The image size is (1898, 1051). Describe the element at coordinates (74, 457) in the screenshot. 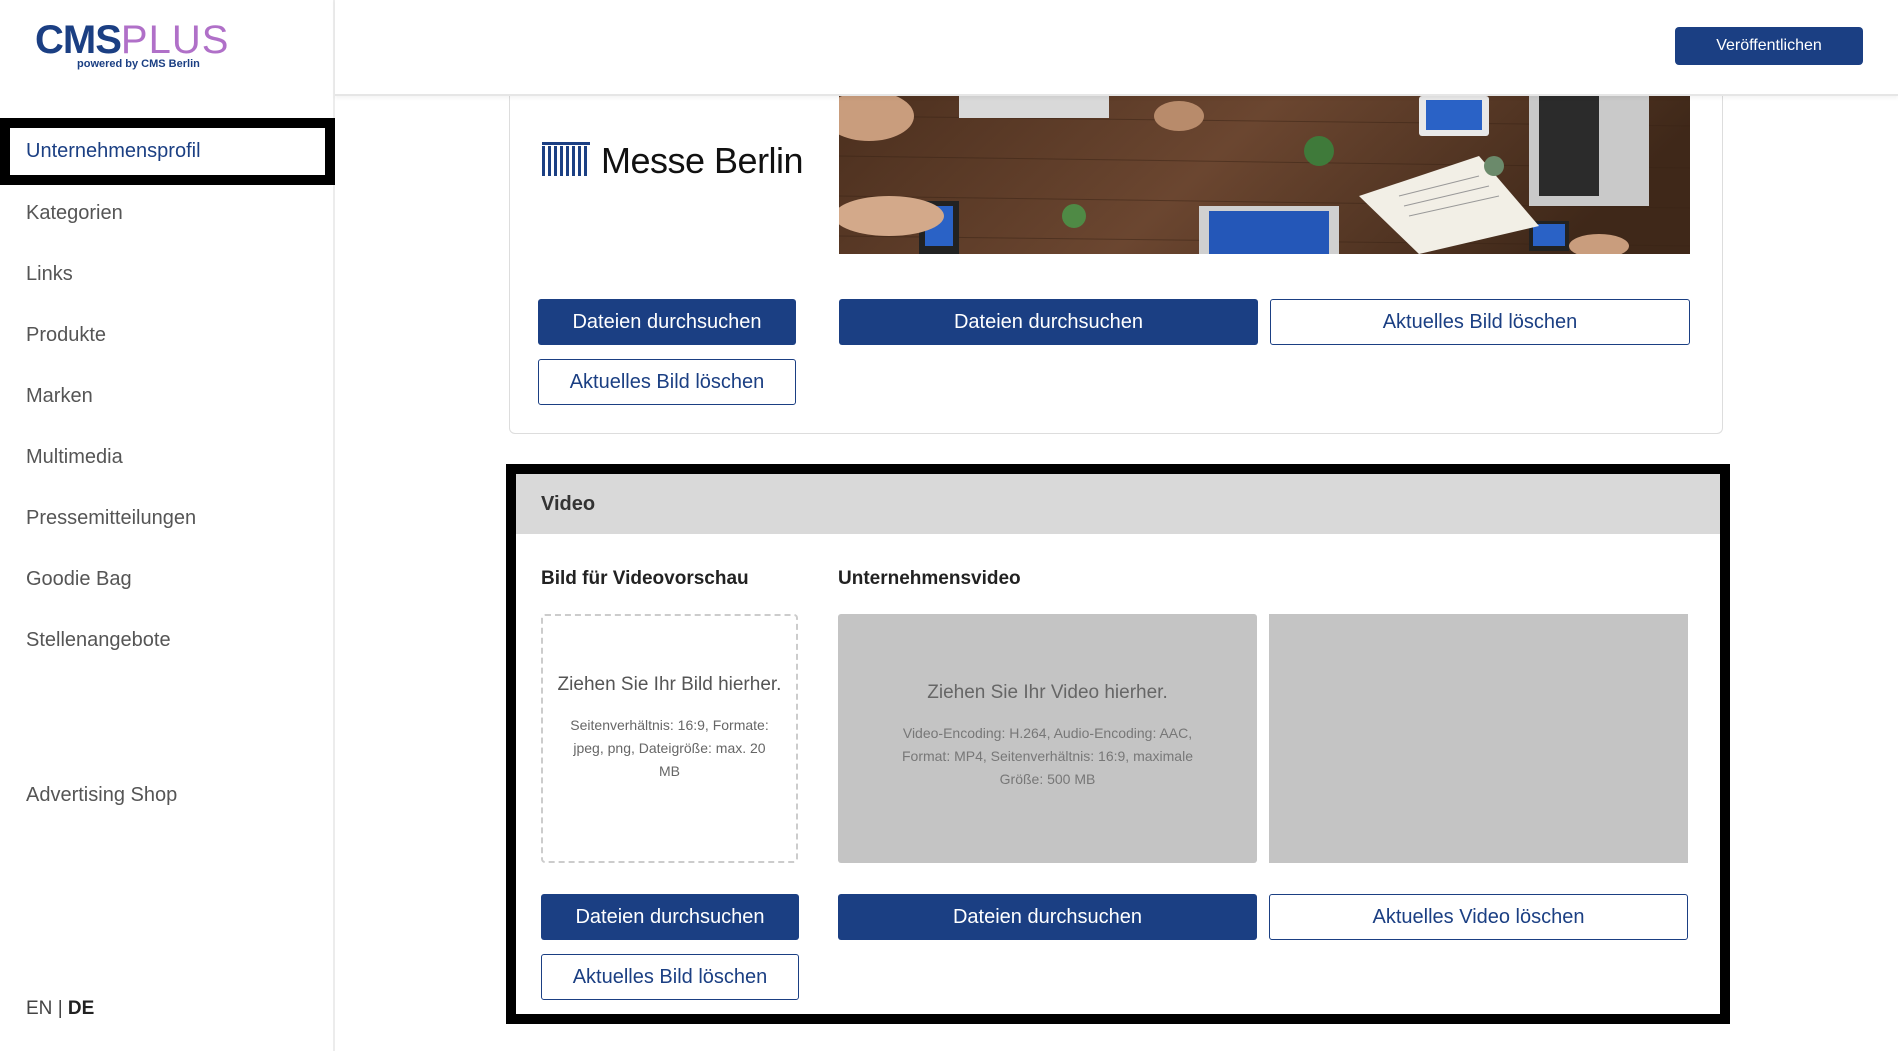

I see `sidebar-item-label: Multimedia` at that location.